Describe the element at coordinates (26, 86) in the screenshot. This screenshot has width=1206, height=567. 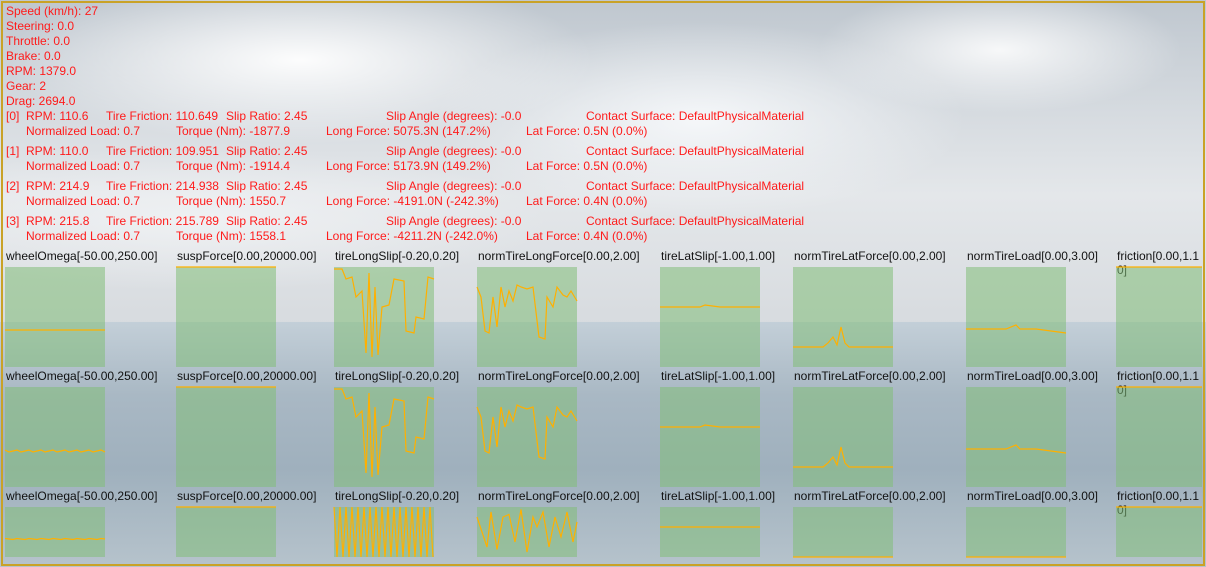
I see `gear-readout: Gear: 2` at that location.